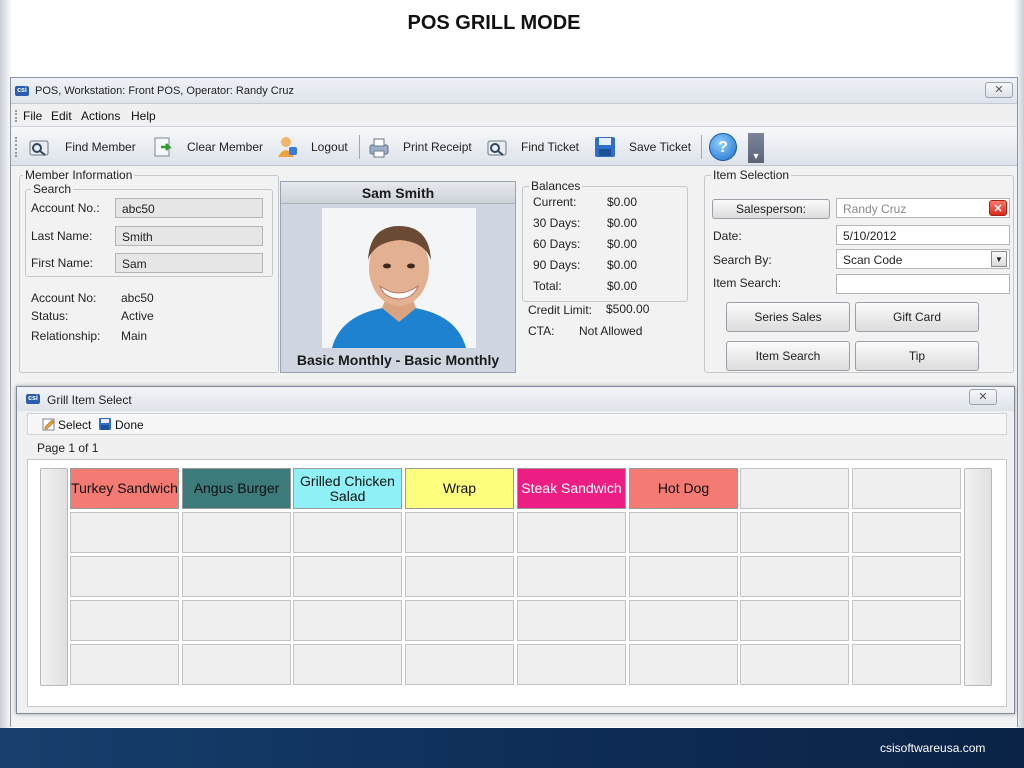 This screenshot has height=768, width=1024. What do you see at coordinates (189, 263) in the screenshot?
I see `first-name-input: Sam` at bounding box center [189, 263].